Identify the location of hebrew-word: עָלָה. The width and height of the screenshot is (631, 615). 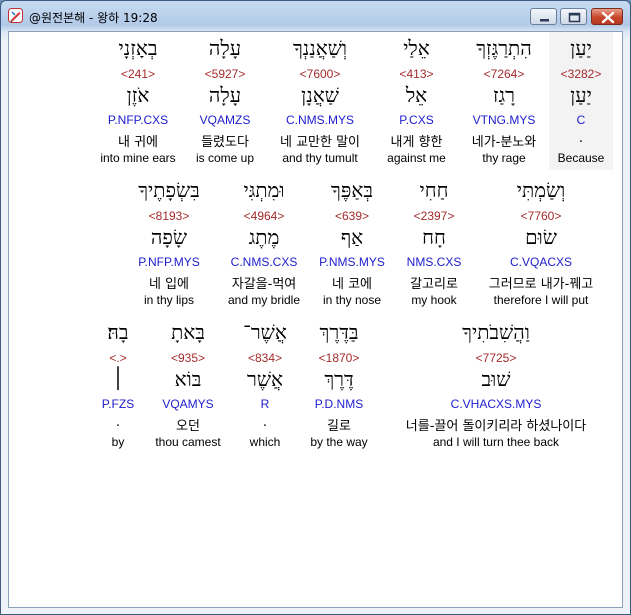
(225, 48).